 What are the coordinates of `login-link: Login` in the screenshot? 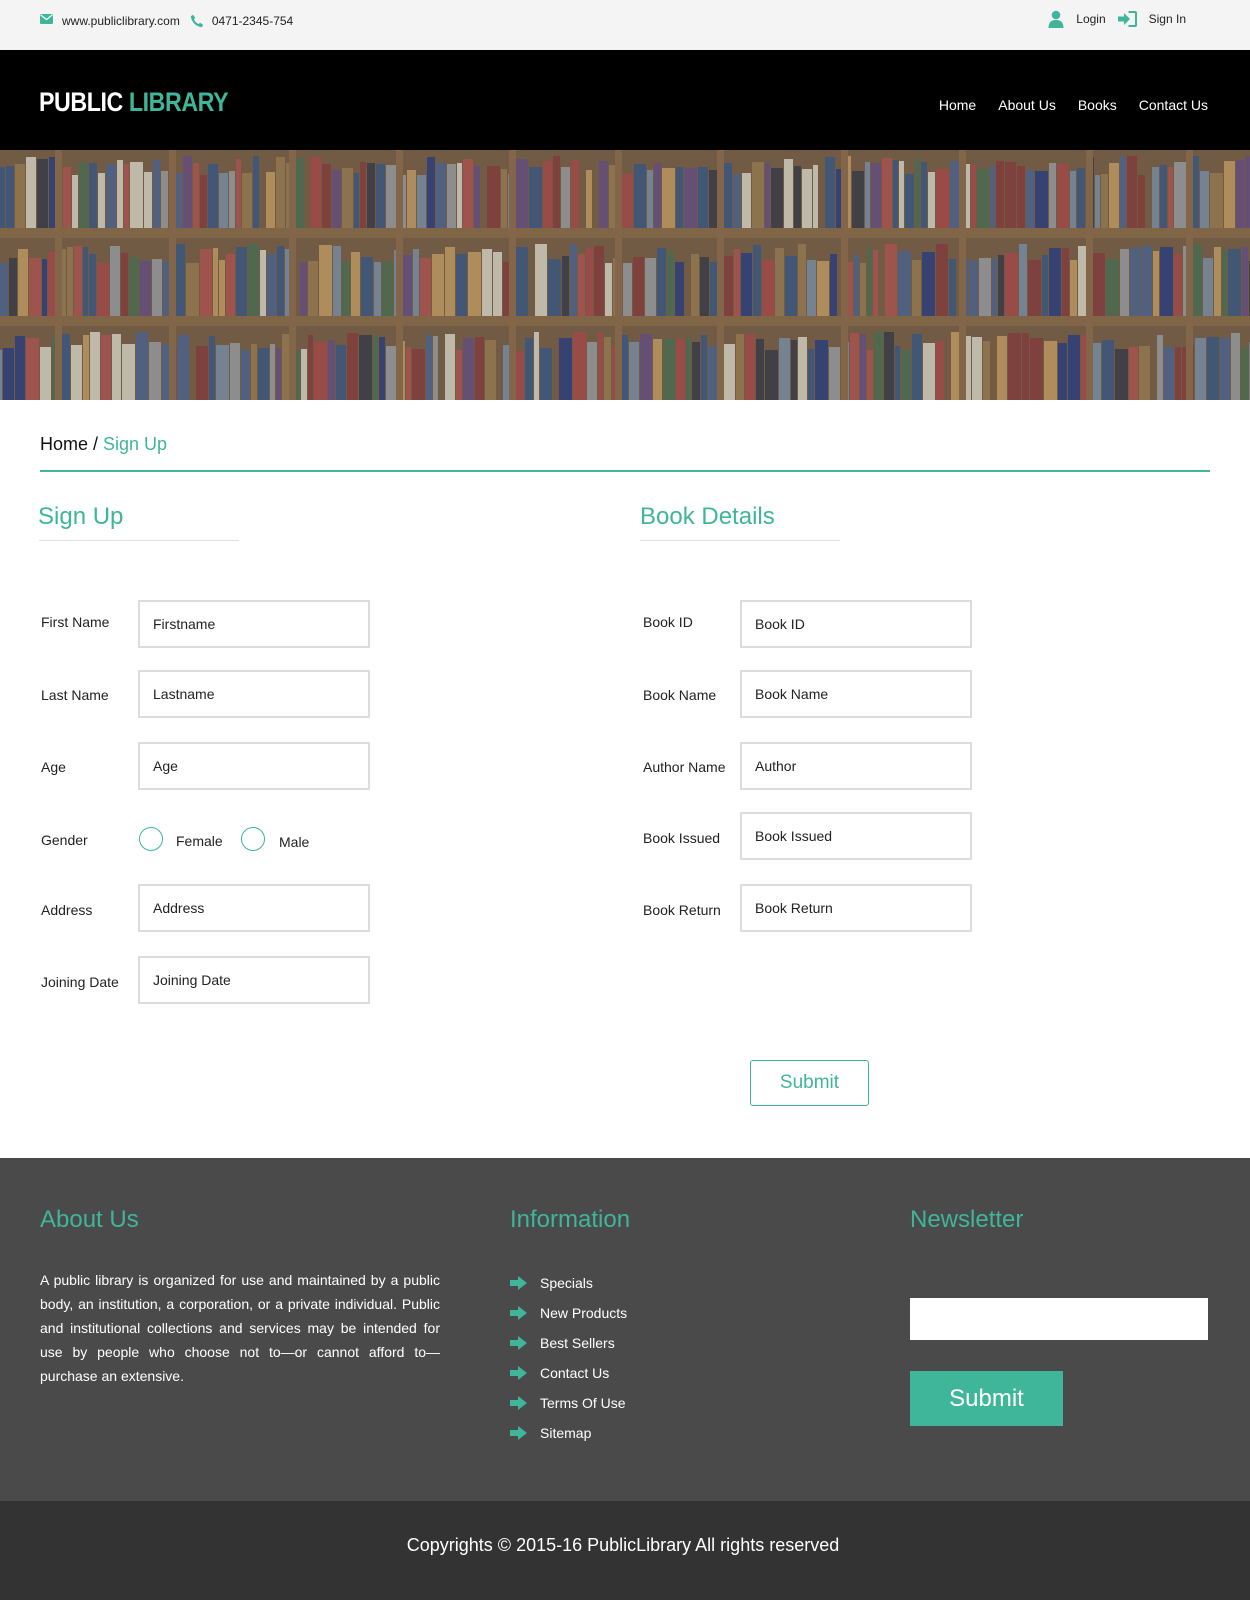 It's located at (1090, 19).